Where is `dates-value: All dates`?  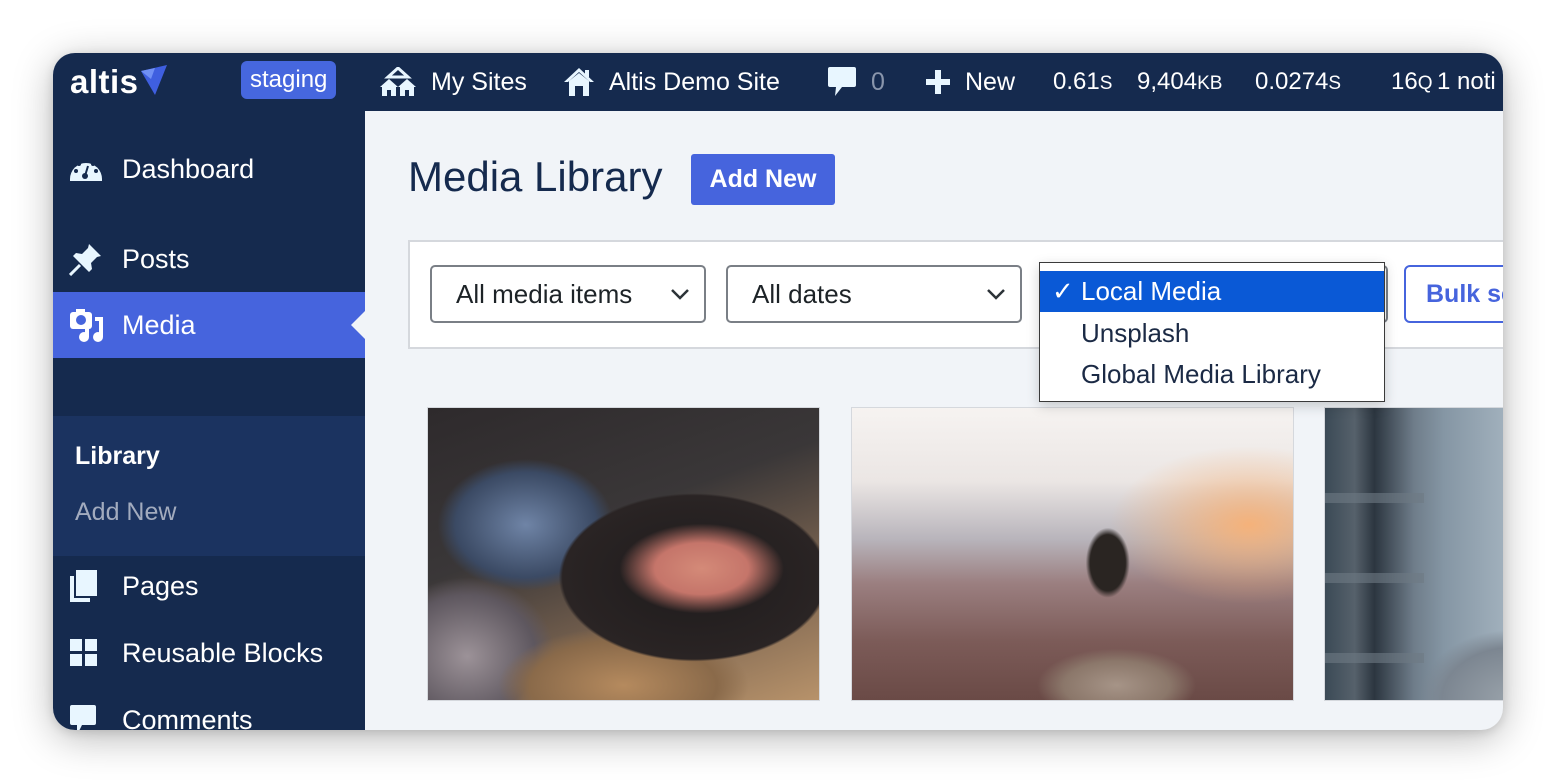 dates-value: All dates is located at coordinates (802, 294).